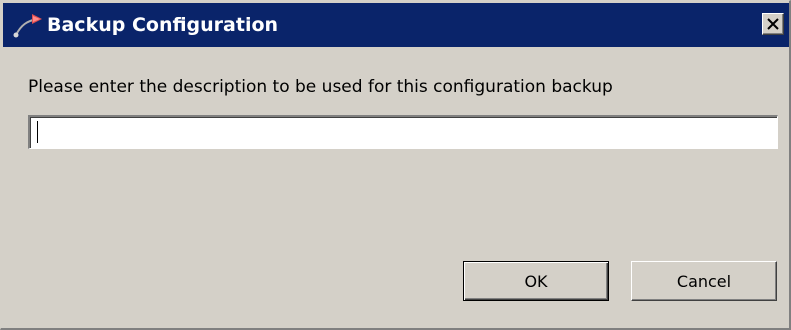 Image resolution: width=791 pixels, height=330 pixels. I want to click on backup-arrow-icon, so click(28, 25).